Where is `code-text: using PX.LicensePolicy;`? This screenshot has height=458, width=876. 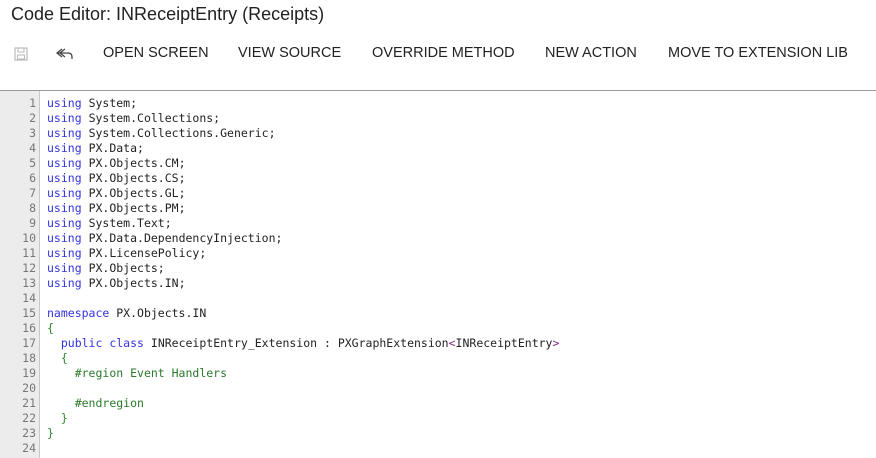
code-text: using PX.LicensePolicy; is located at coordinates (126, 253).